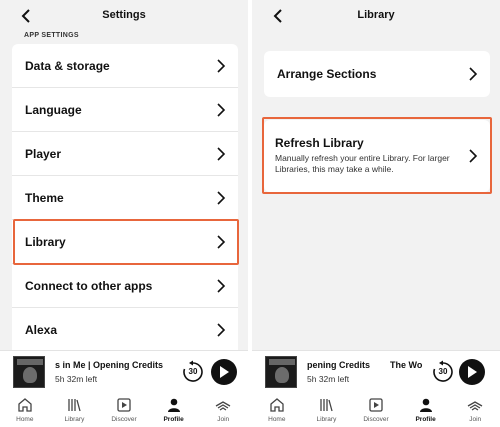 This screenshot has height=427, width=500. Describe the element at coordinates (319, 143) in the screenshot. I see `refresh-library-label: Refresh Library` at that location.